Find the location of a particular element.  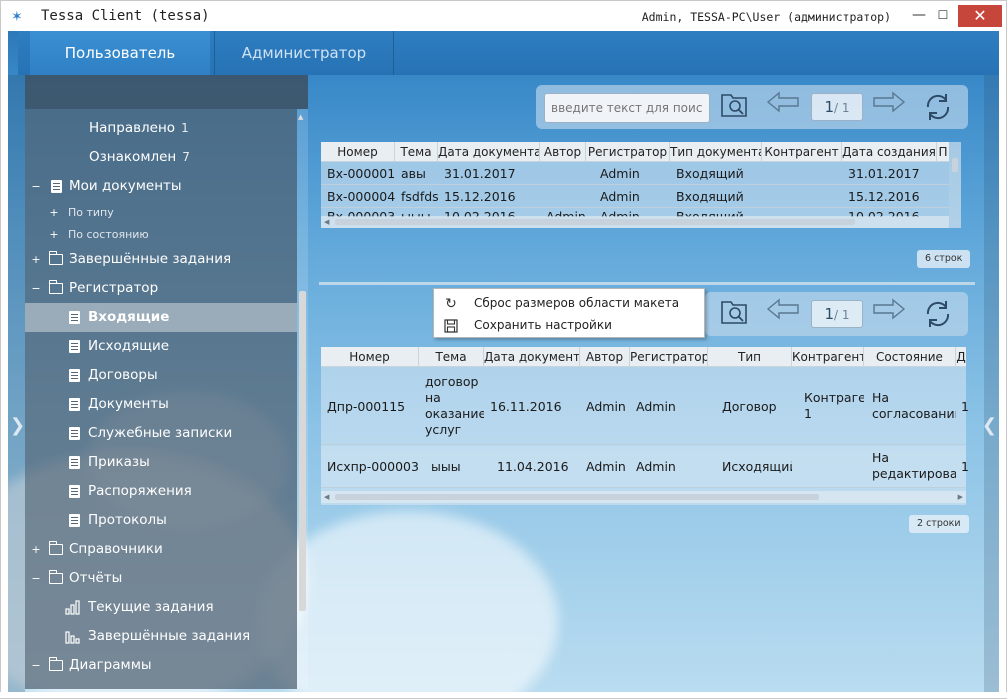

nav-item-acknowledged: Ознакомлен 7 is located at coordinates (161, 157).